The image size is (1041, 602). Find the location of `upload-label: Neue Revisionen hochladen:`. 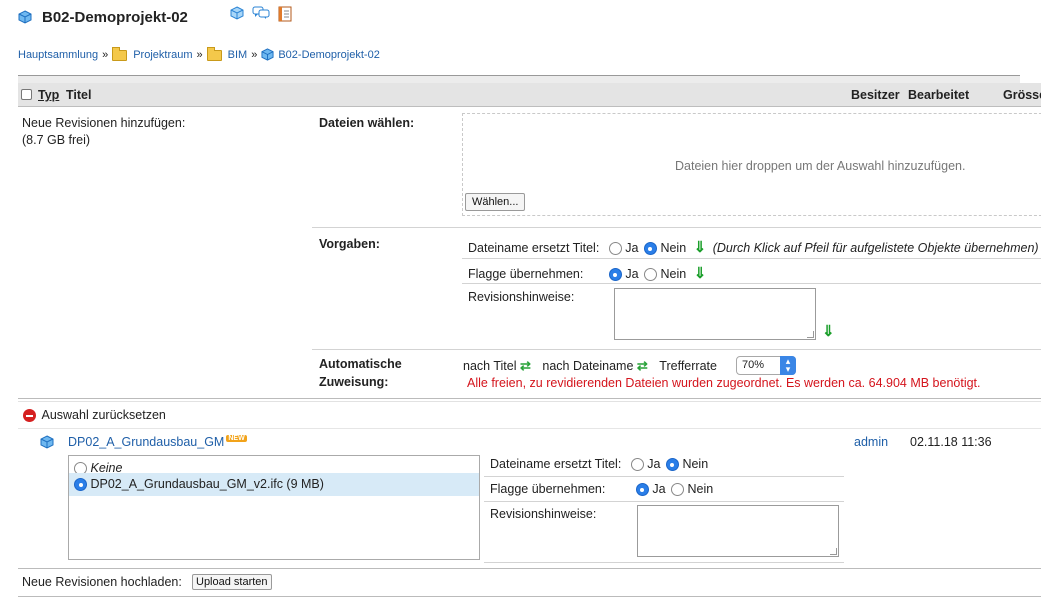

upload-label: Neue Revisionen hochladen: is located at coordinates (102, 582).